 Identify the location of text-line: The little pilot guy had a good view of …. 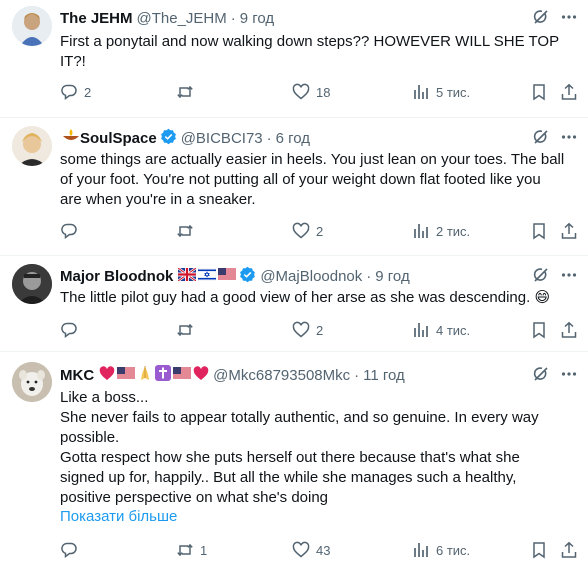
(305, 297).